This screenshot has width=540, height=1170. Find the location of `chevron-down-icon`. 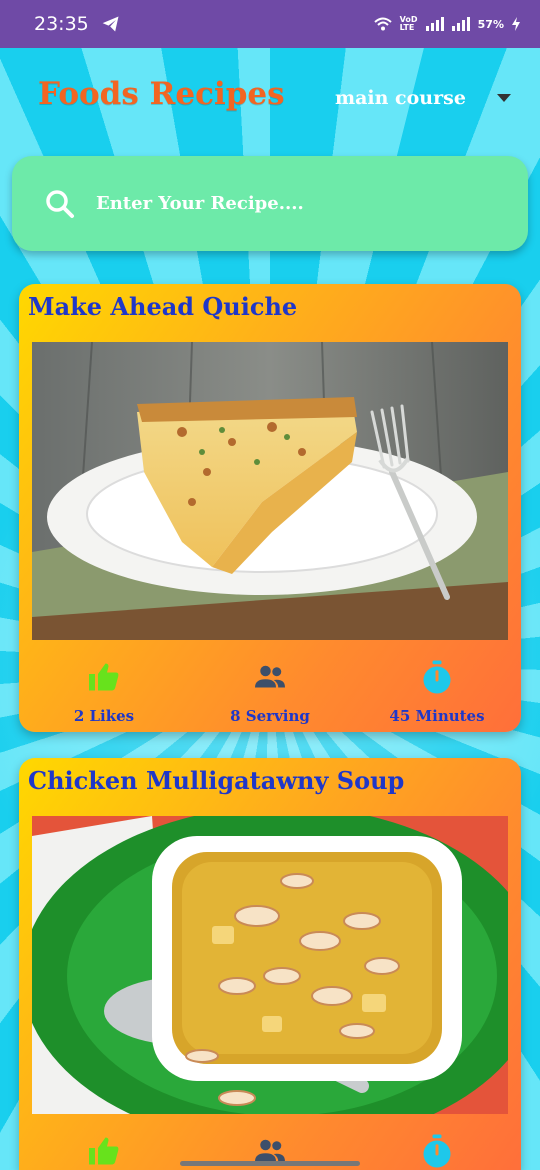

chevron-down-icon is located at coordinates (504, 98).